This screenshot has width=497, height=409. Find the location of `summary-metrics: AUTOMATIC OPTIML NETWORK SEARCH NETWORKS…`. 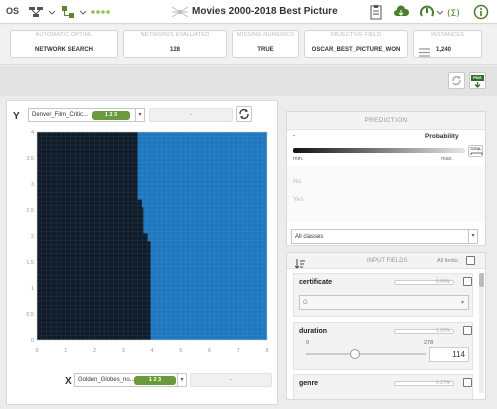

summary-metrics: AUTOMATIC OPTIML NETWORK SEARCH NETWORKS… is located at coordinates (248, 45).